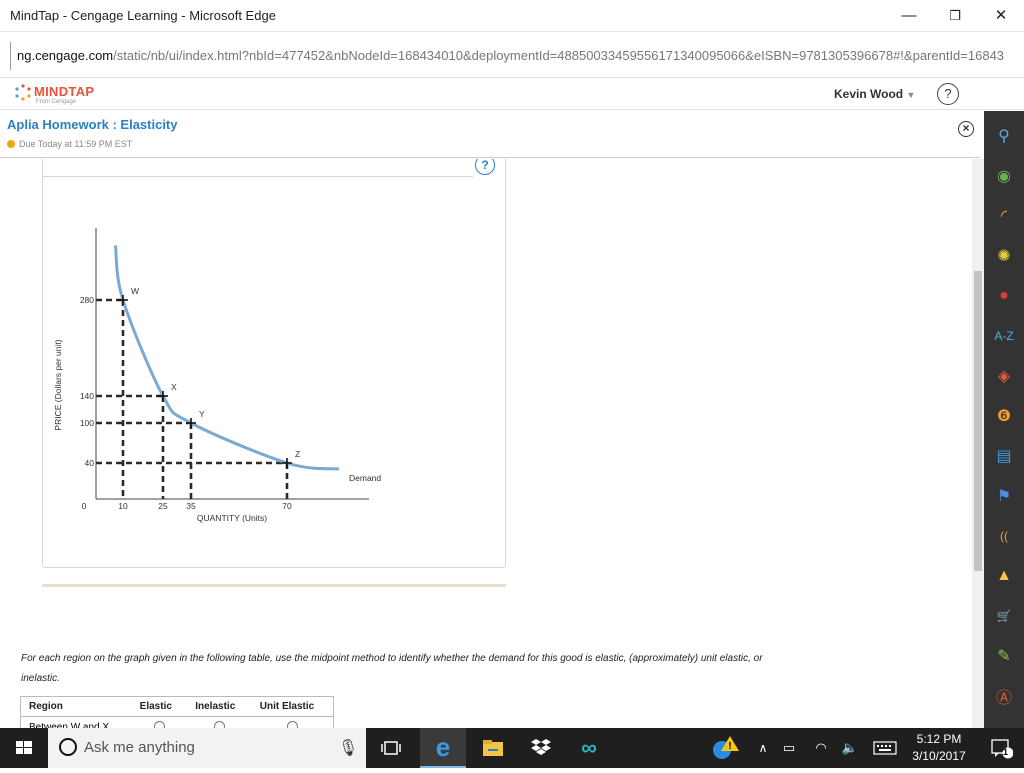 This screenshot has height=773, width=1024. I want to click on app-dock: ⚲ ◉ ◜ ✺ ● A-Z ◈ ❻ ▤ ⚑ (( ▲ 🛒 ✎ Ⓐ, so click(1004, 419).